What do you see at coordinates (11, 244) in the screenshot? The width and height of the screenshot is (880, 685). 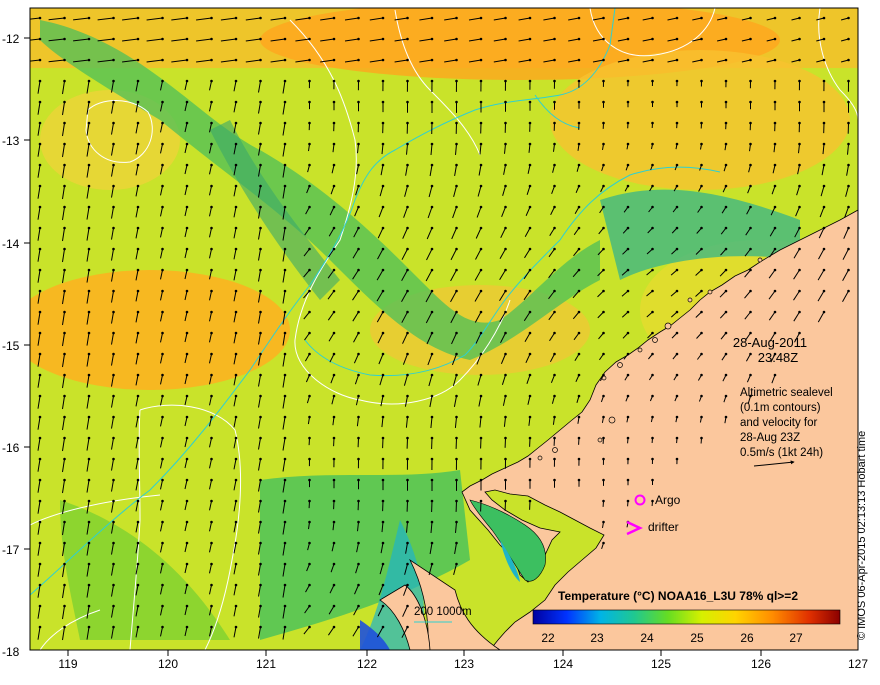 I see `y-tick-14: -14` at bounding box center [11, 244].